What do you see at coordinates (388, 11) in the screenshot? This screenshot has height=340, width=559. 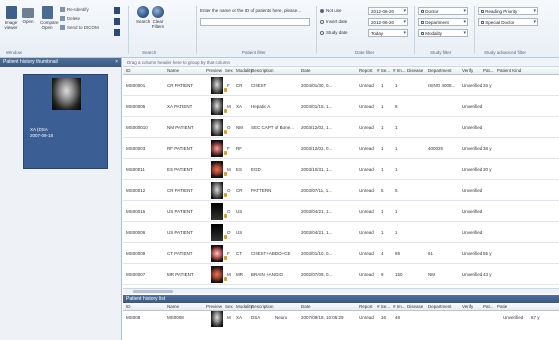 I see `date-from-field-1: 2012-06-20` at bounding box center [388, 11].